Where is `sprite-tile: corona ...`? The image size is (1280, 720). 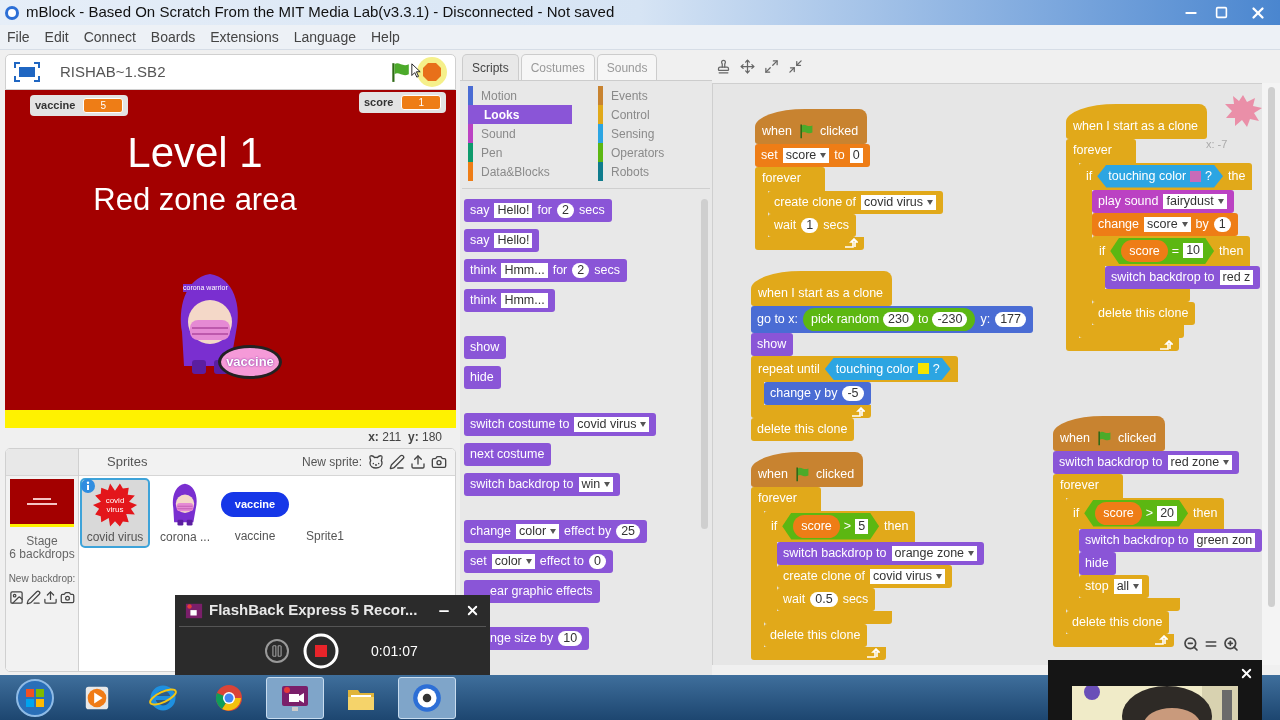 sprite-tile: corona ... is located at coordinates (185, 513).